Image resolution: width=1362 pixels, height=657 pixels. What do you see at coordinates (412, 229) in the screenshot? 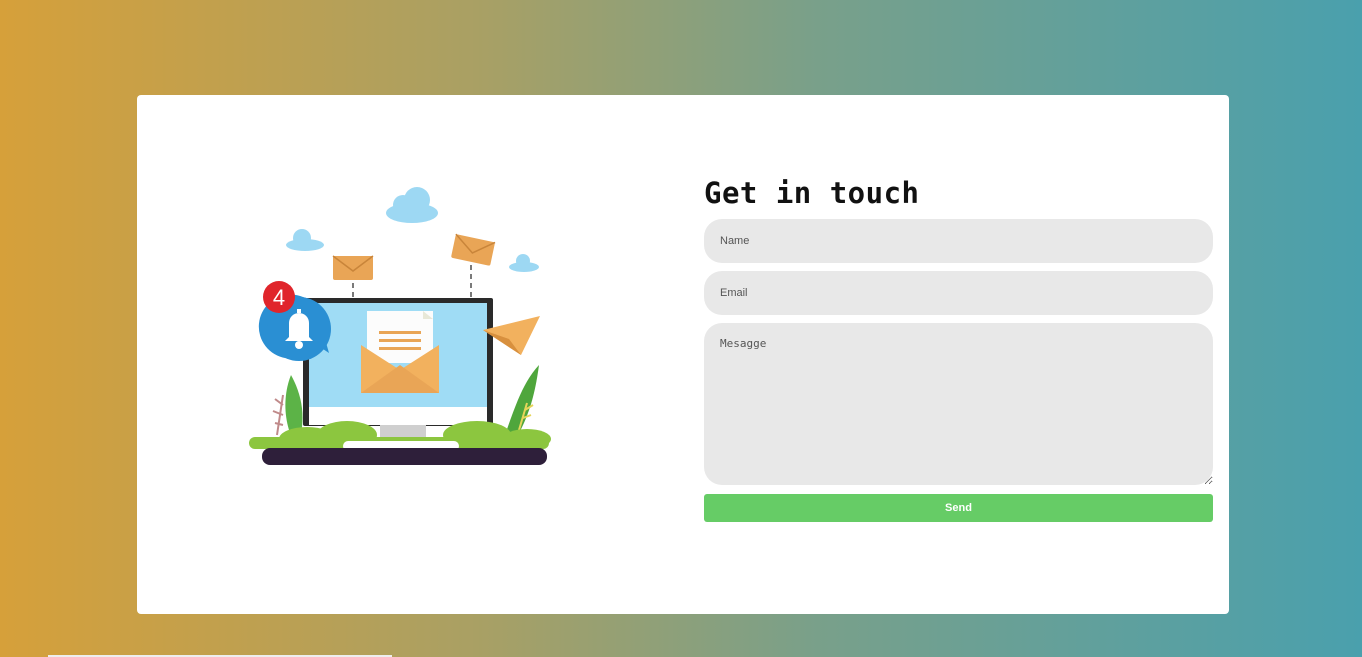
I see `cloud-icon` at bounding box center [412, 229].